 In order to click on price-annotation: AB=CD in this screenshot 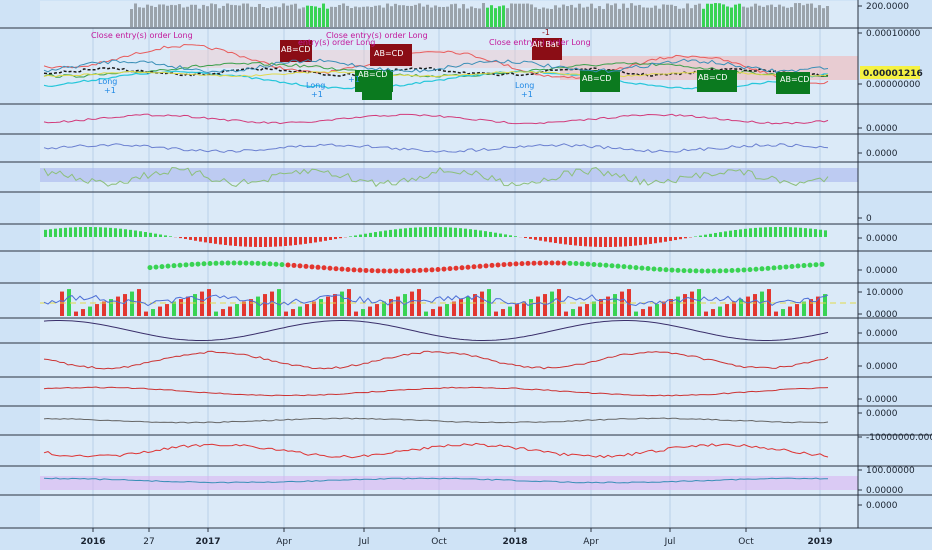, I will do `click(372, 74)`.